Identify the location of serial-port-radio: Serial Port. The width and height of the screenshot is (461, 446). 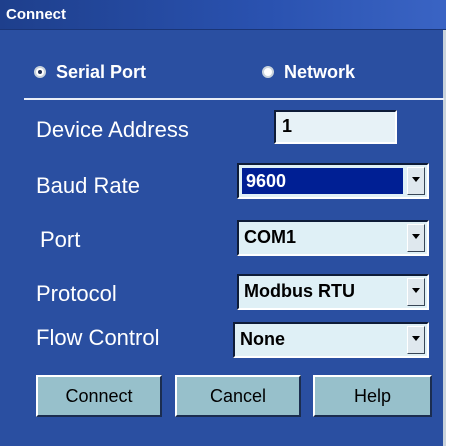
(90, 72).